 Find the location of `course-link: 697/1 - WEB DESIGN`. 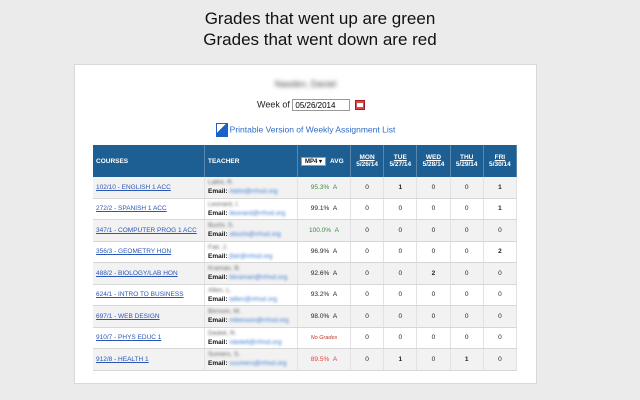

course-link: 697/1 - WEB DESIGN is located at coordinates (128, 316).